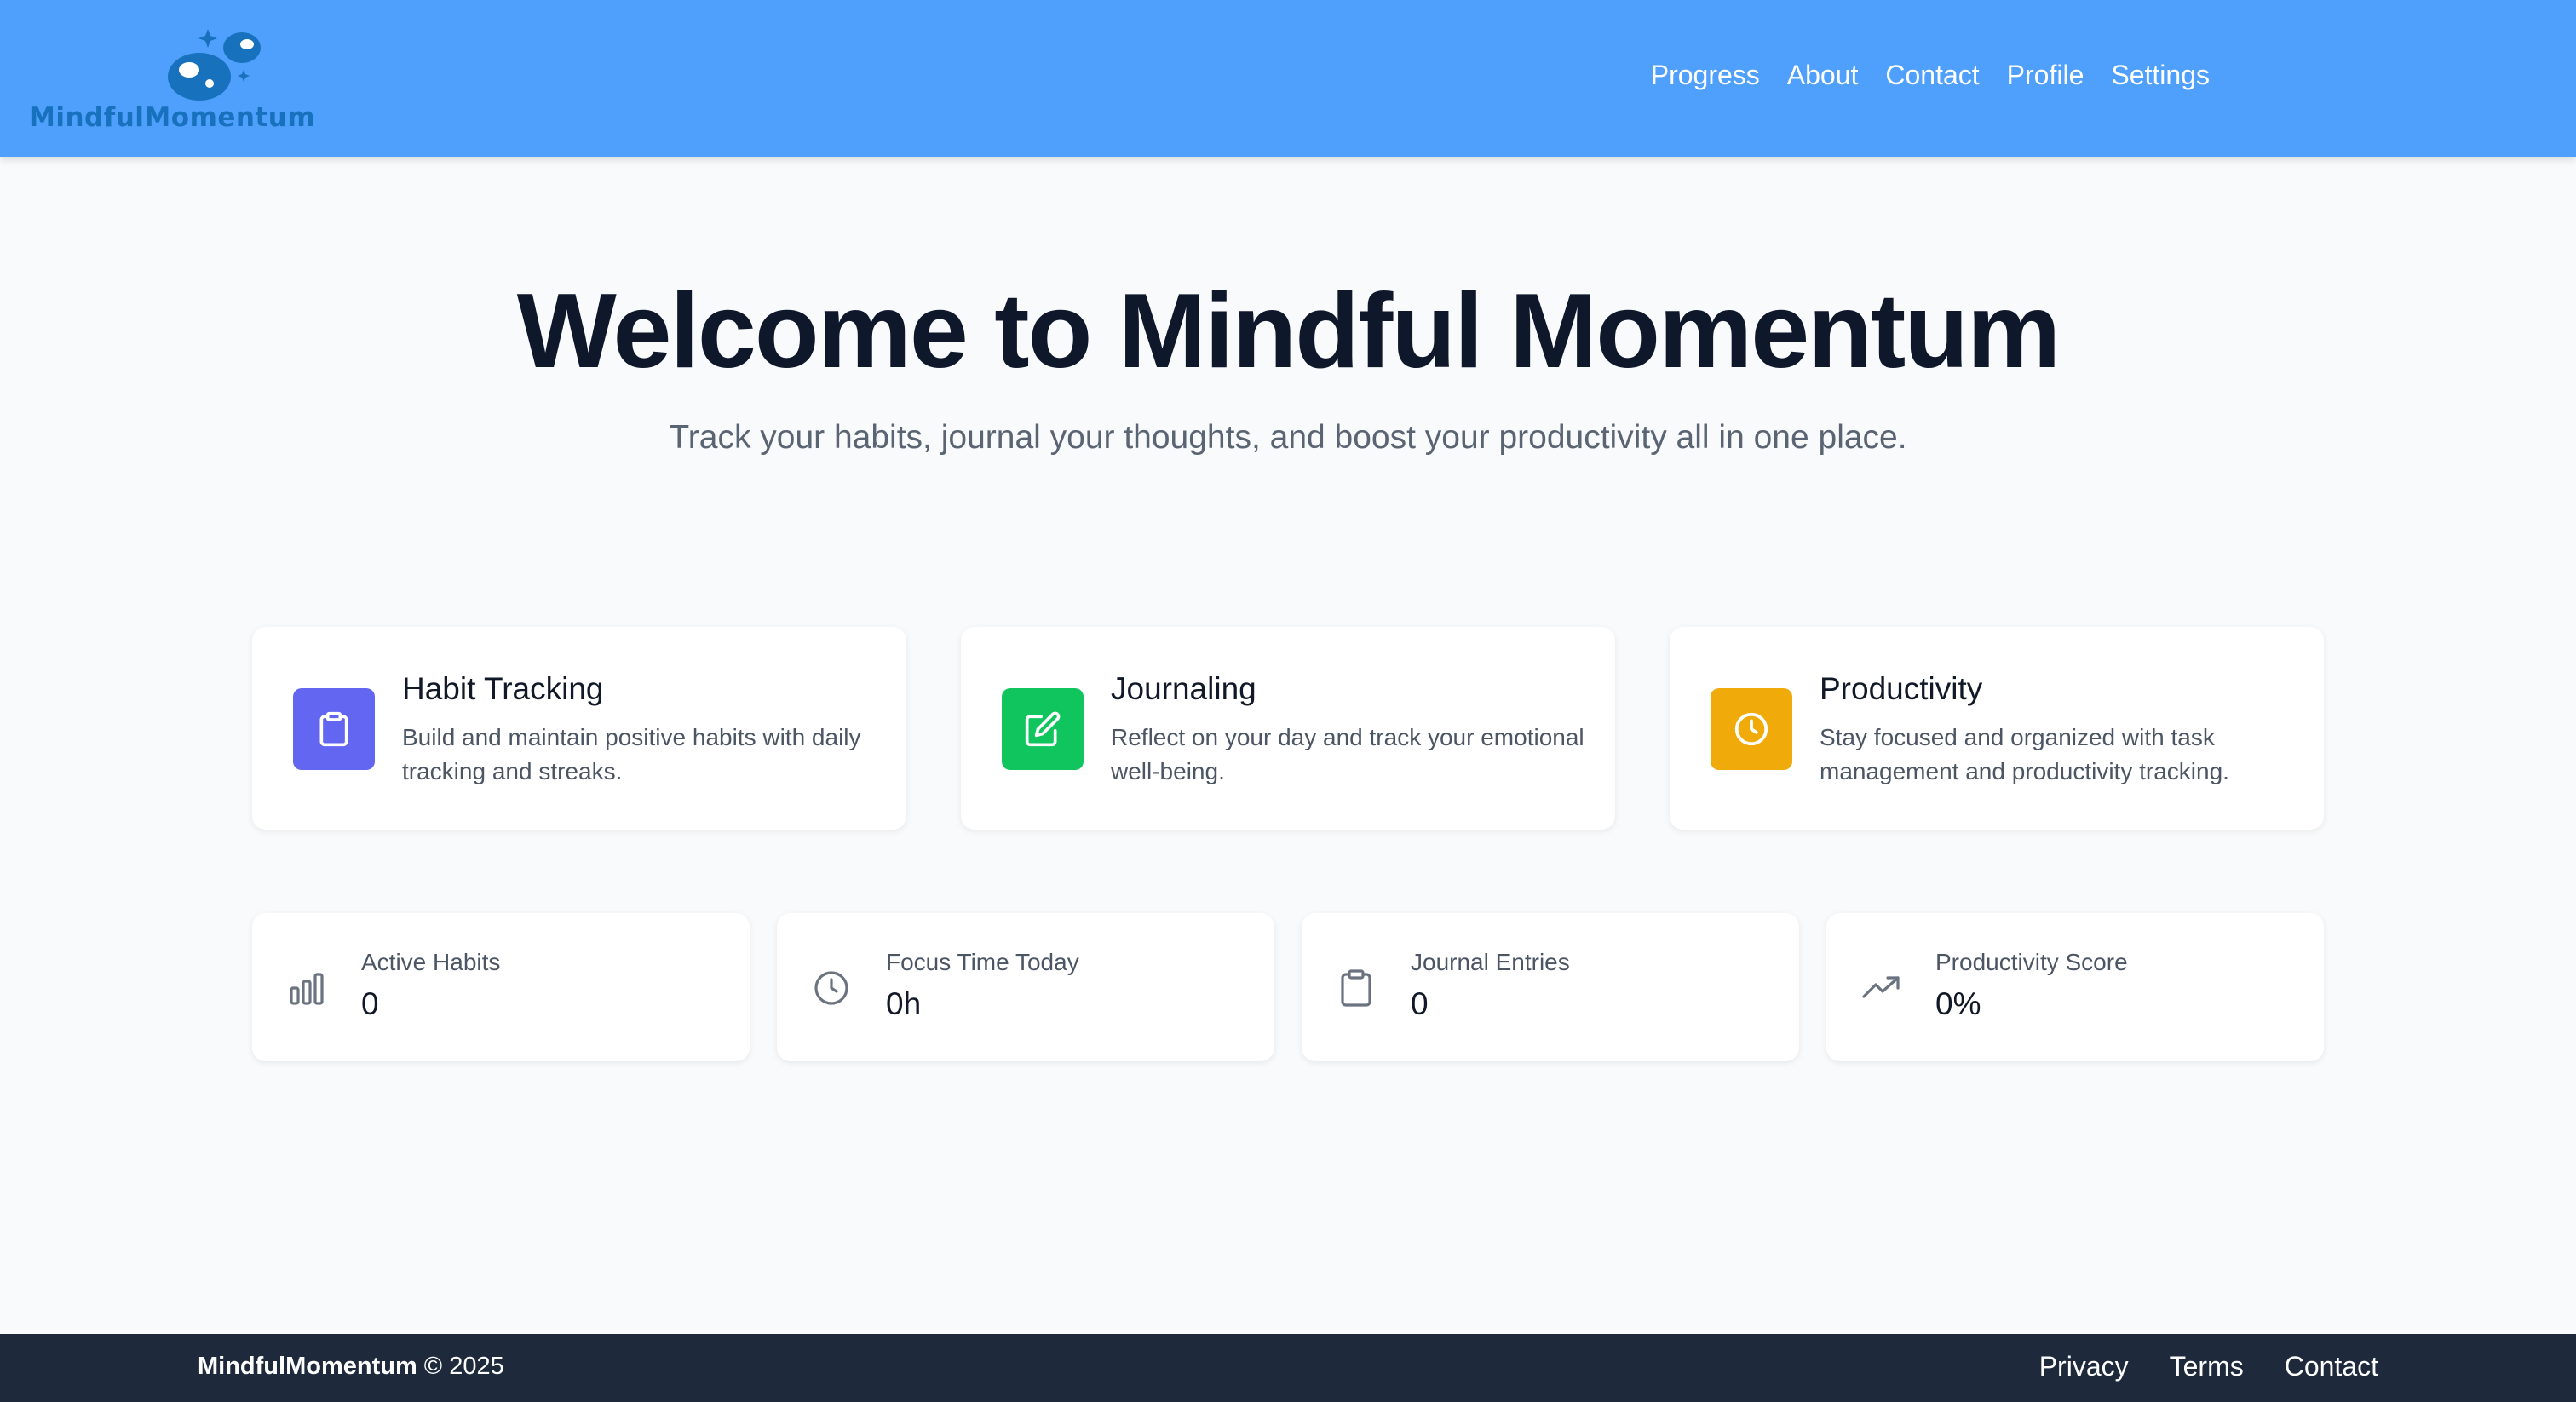 The width and height of the screenshot is (2576, 1402). Describe the element at coordinates (1958, 1003) in the screenshot. I see `stat-value: 0%` at that location.